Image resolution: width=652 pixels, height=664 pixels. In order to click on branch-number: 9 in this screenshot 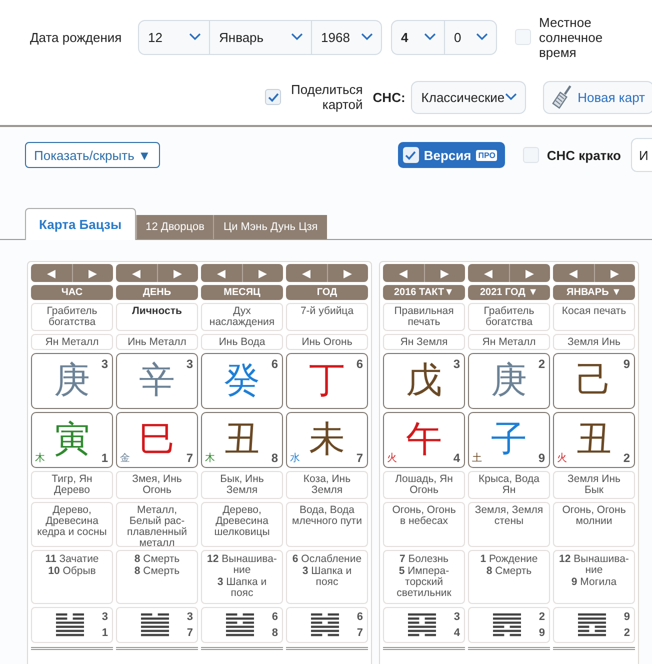, I will do `click(541, 458)`.